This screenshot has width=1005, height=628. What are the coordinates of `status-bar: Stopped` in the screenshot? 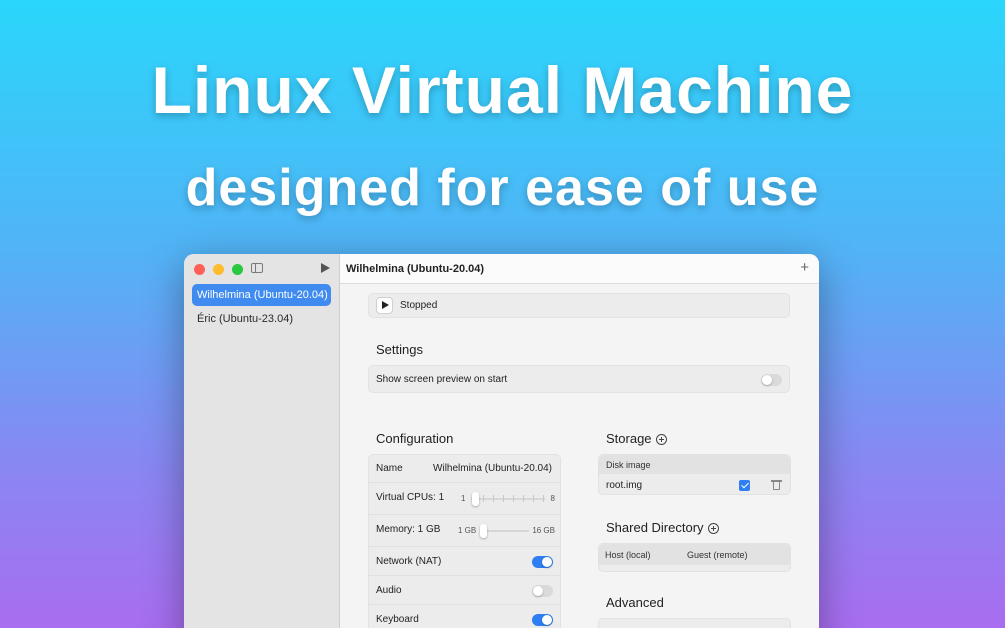 It's located at (579, 305).